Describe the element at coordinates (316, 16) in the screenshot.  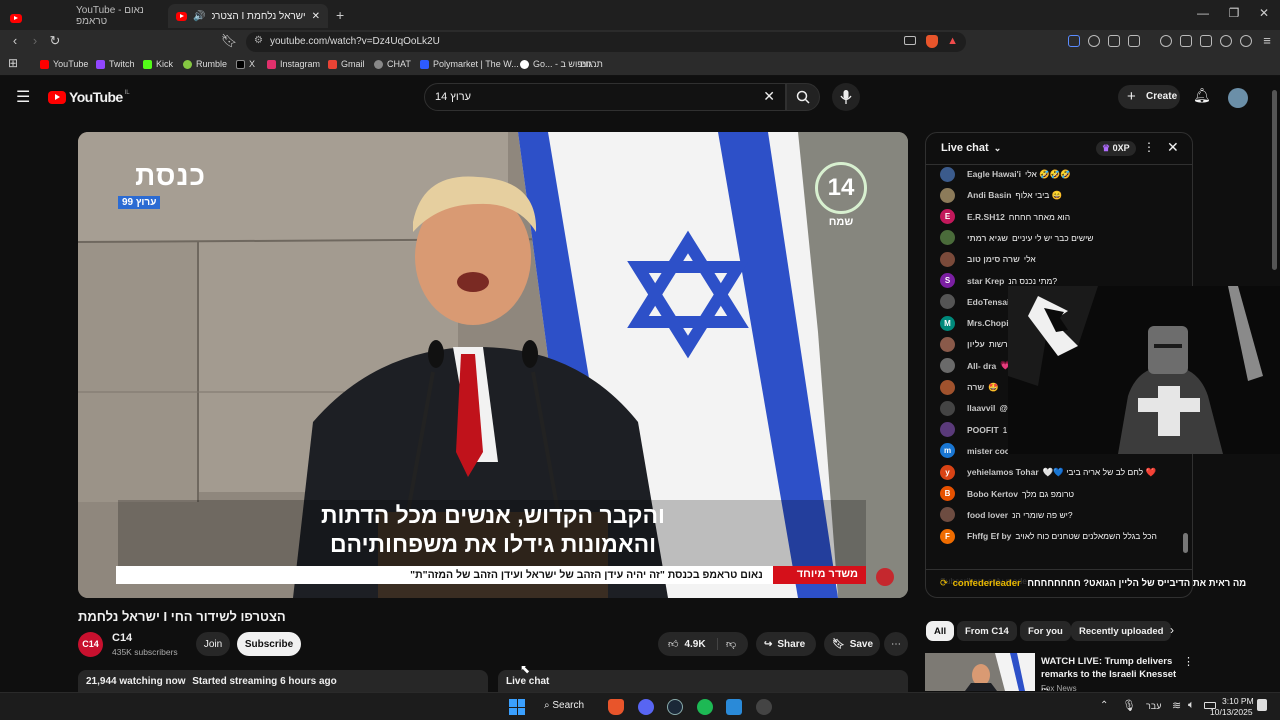
I see `close-tab-icon: ✕` at that location.